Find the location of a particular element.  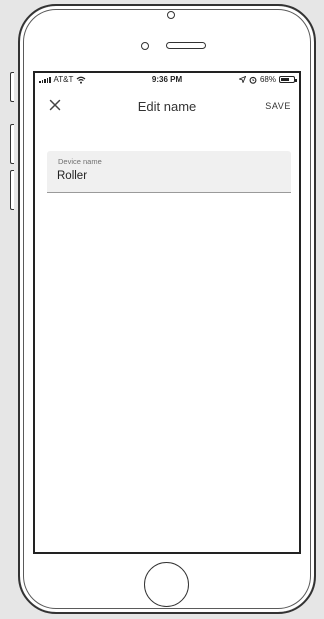

battery-fill is located at coordinates (285, 79).